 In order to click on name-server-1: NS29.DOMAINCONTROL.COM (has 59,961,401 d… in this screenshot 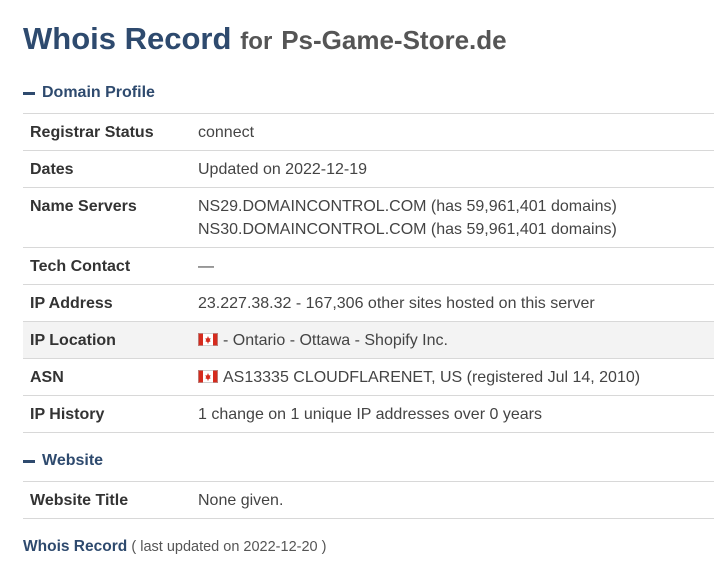, I will do `click(407, 206)`.